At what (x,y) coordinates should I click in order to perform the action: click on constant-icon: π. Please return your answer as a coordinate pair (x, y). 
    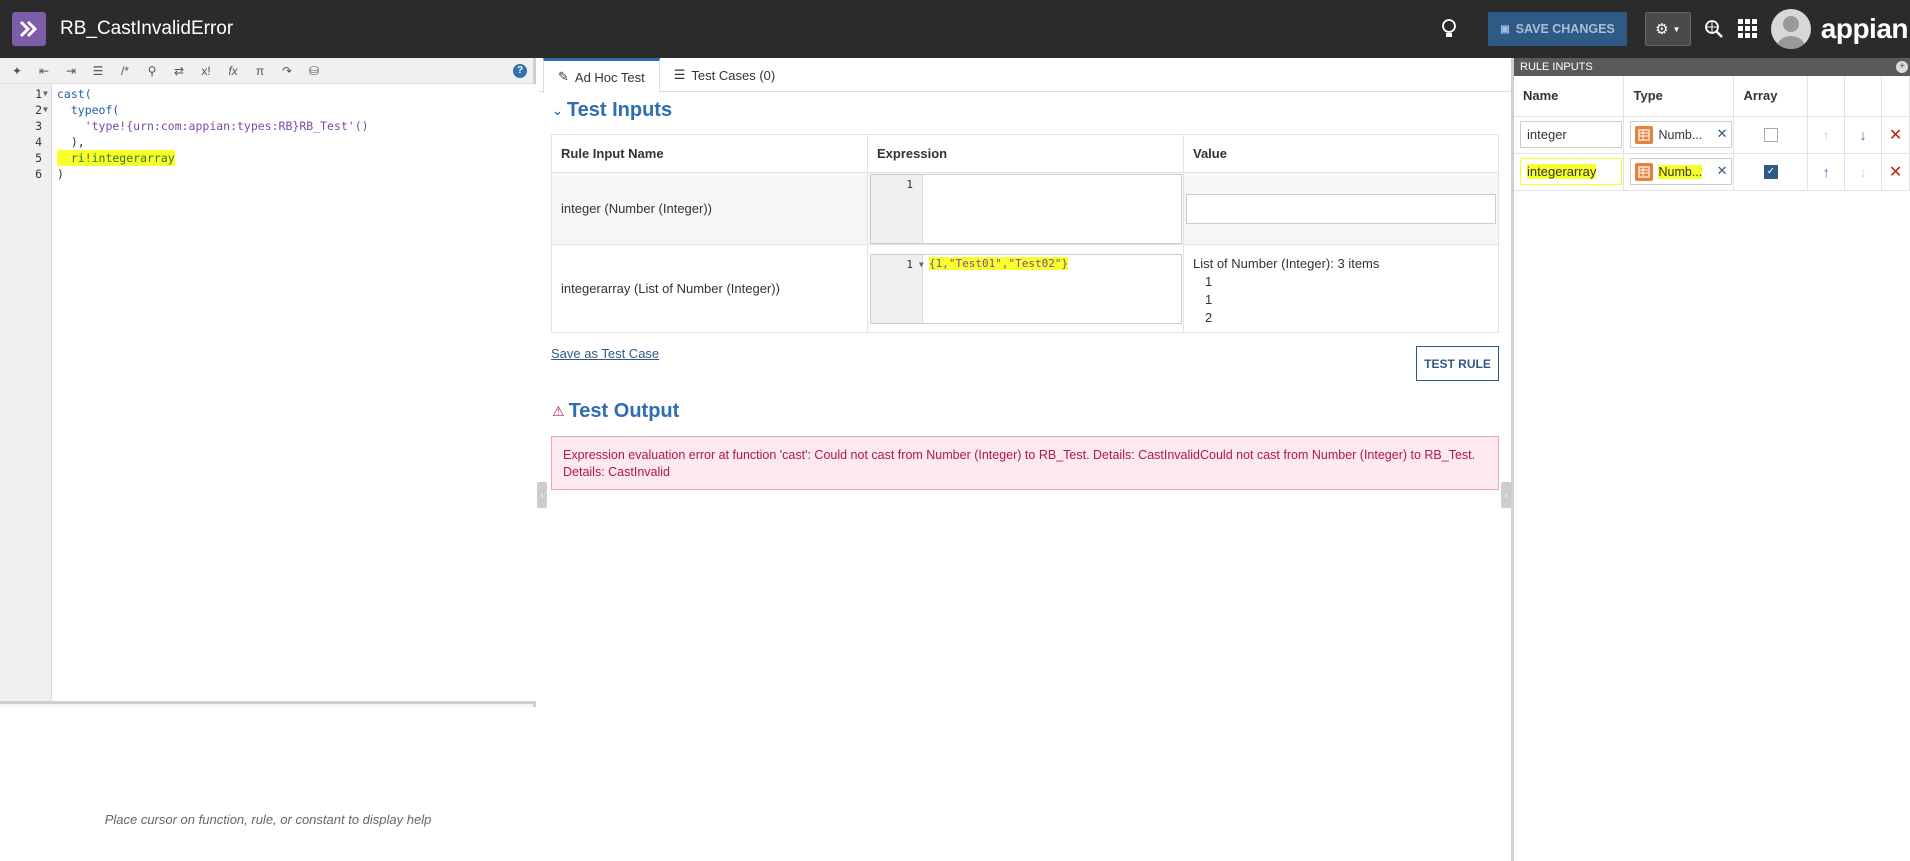
    Looking at the image, I should click on (260, 71).